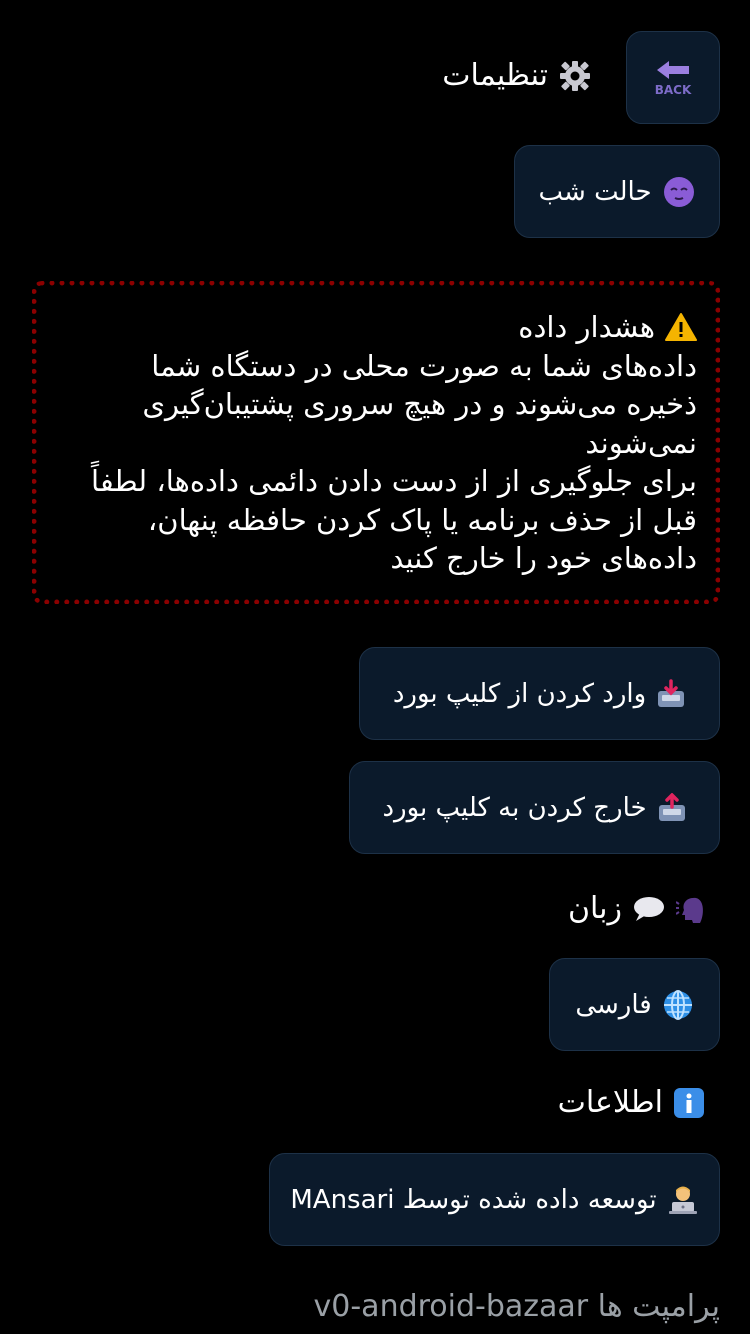 The image size is (750, 1334). Describe the element at coordinates (495, 75) in the screenshot. I see `page-title: تنظیمات` at that location.